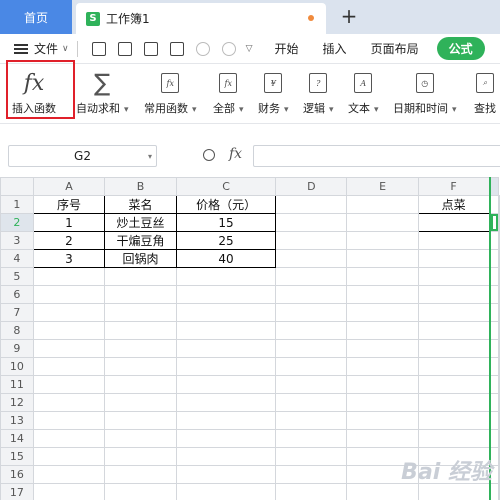  What do you see at coordinates (17, 222) in the screenshot?
I see `row-header: 2` at bounding box center [17, 222].